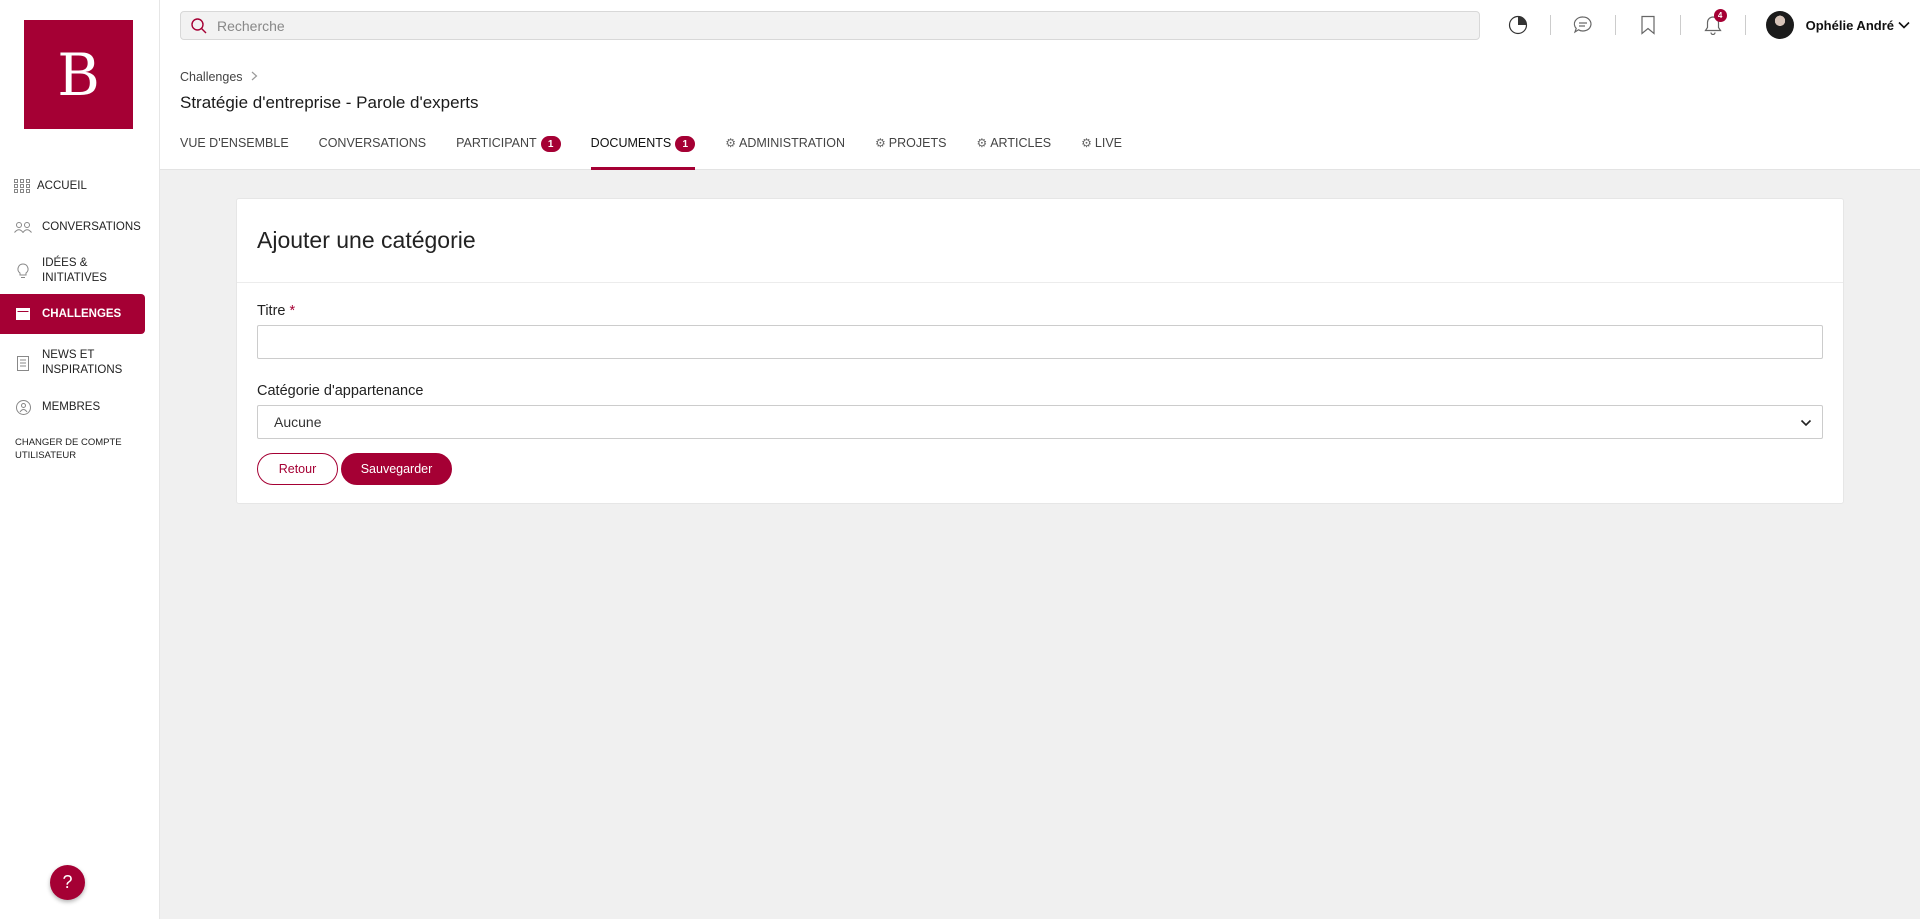 Image resolution: width=1920 pixels, height=919 pixels. I want to click on sidebar-item-label: MEMBRES, so click(71, 407).